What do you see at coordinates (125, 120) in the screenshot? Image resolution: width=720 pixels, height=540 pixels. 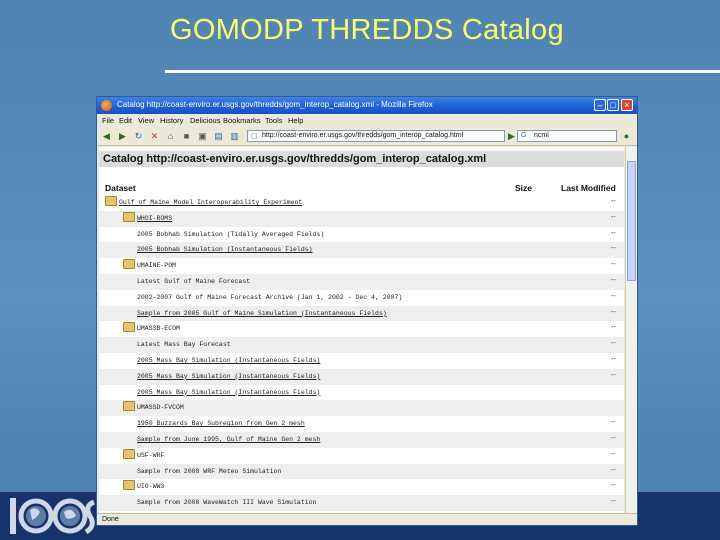 I see `menu-edit: Edit` at bounding box center [125, 120].